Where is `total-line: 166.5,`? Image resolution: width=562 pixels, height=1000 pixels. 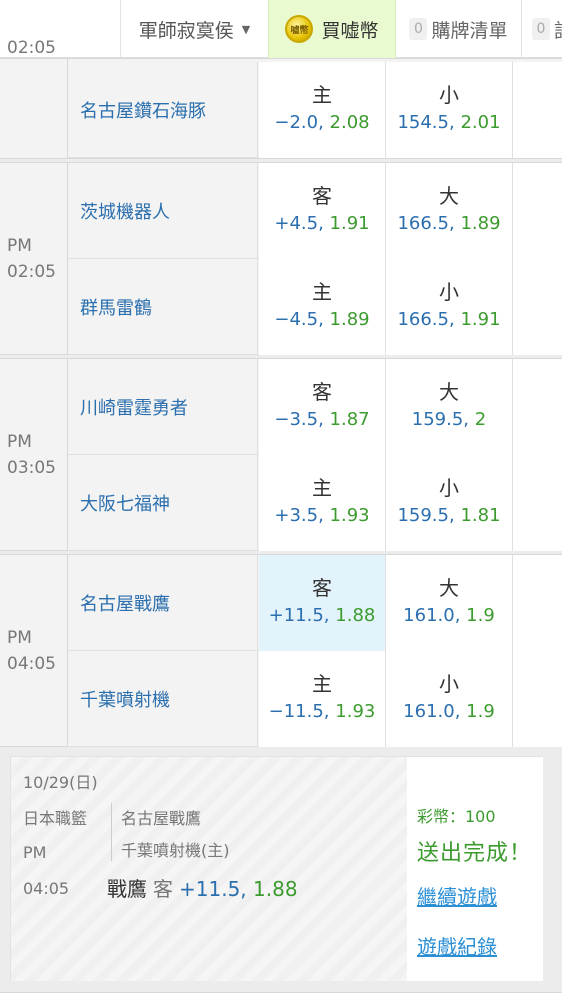
total-line: 166.5, is located at coordinates (426, 223).